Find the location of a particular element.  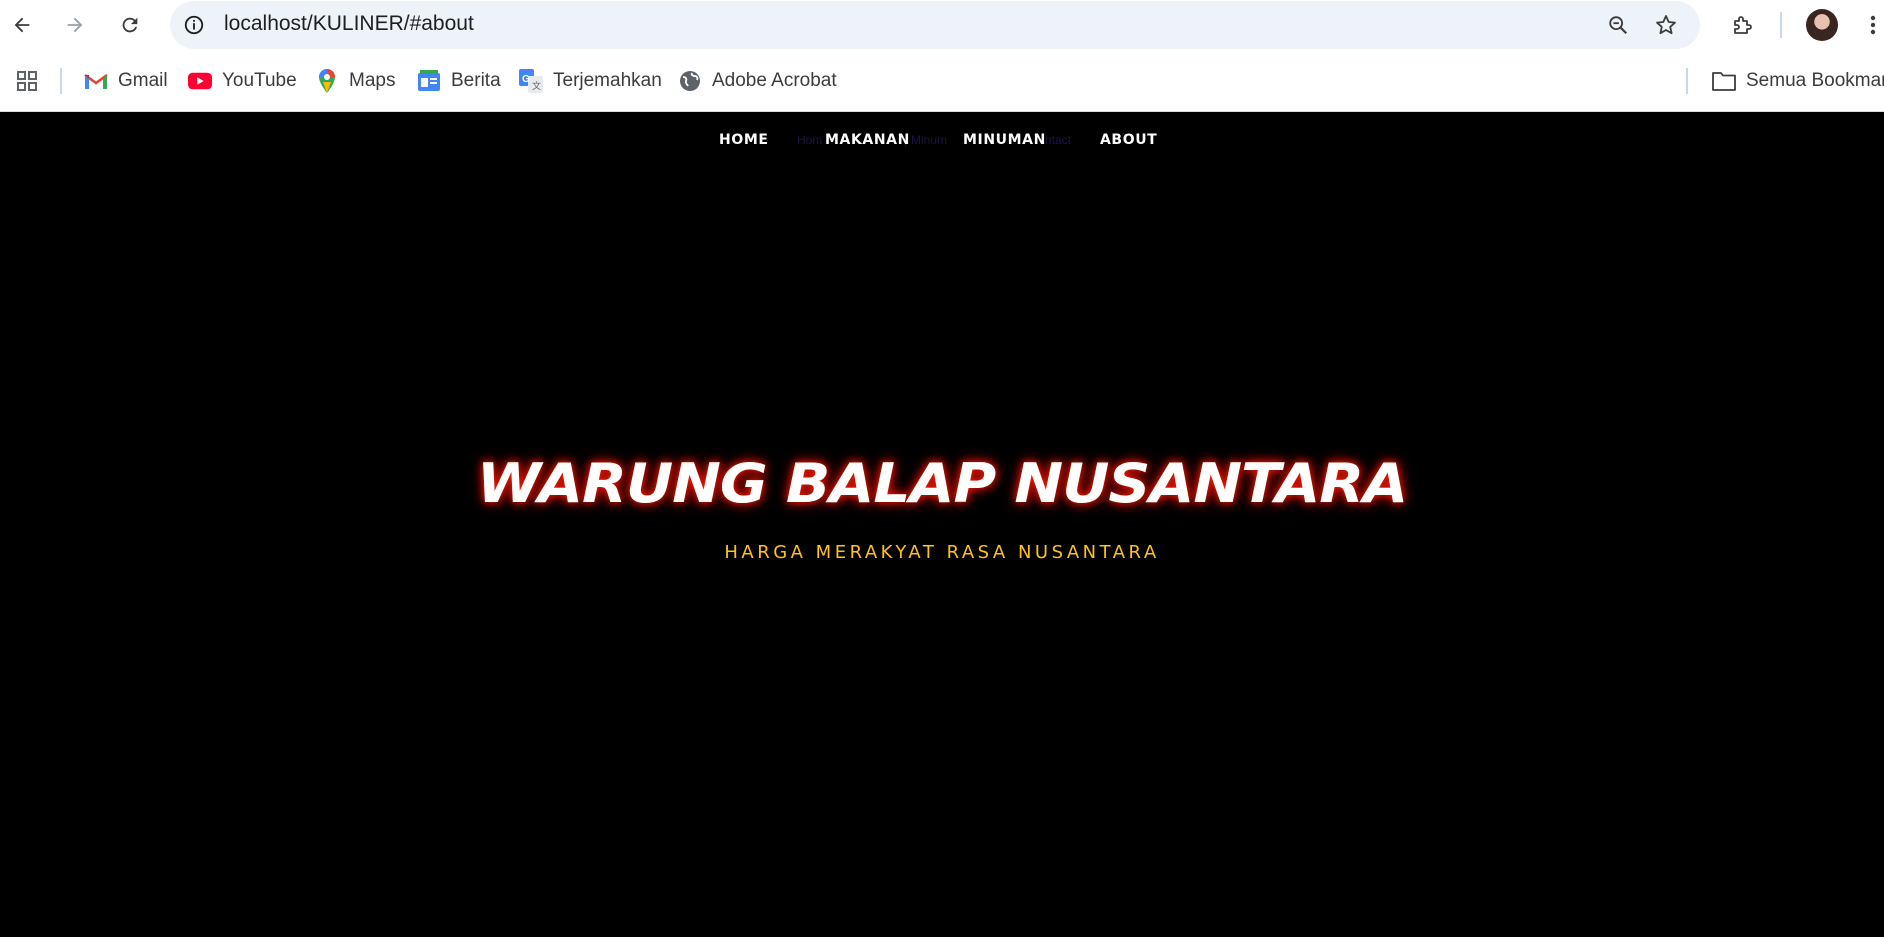

url-text: localhost/KULINER/#about is located at coordinates (349, 24).